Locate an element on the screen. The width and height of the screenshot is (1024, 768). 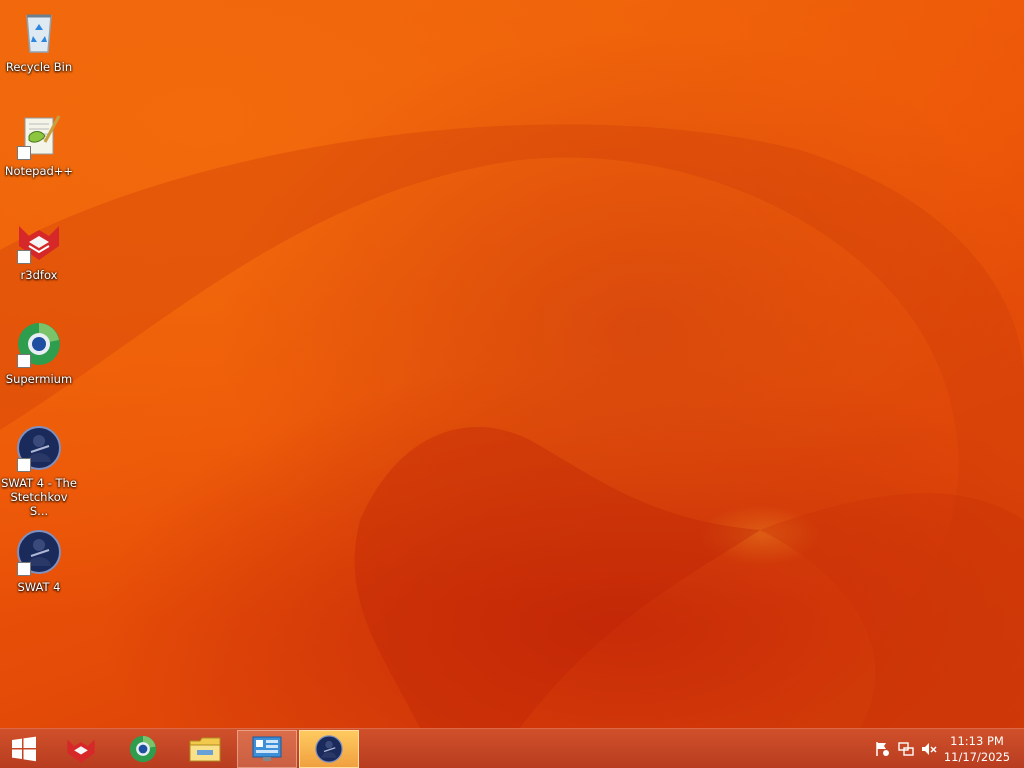
network-icon is located at coordinates (906, 749).